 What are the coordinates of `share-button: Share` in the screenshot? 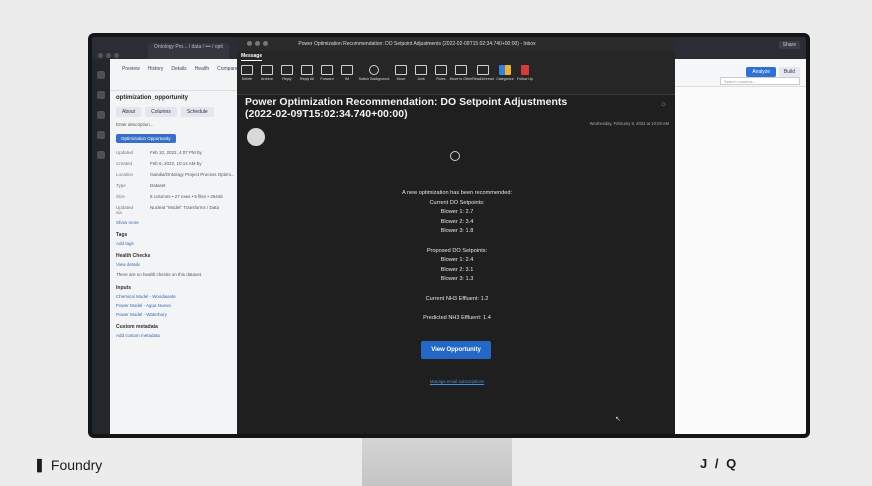 It's located at (789, 45).